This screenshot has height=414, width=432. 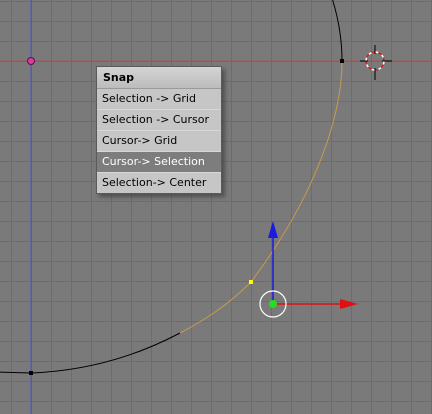 What do you see at coordinates (273, 304) in the screenshot?
I see `manipulator-center-dot` at bounding box center [273, 304].